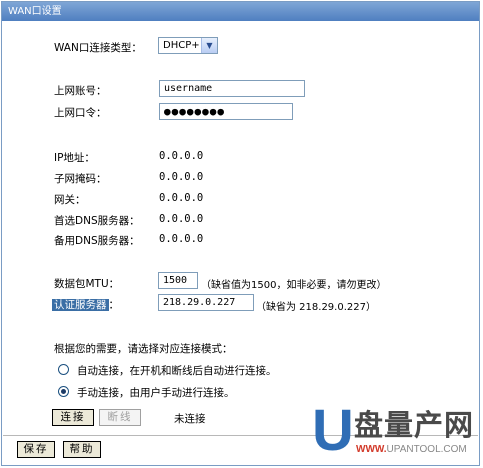 This screenshot has height=468, width=483. What do you see at coordinates (414, 425) in the screenshot?
I see `logo-brand-text: 盘量产网` at bounding box center [414, 425].